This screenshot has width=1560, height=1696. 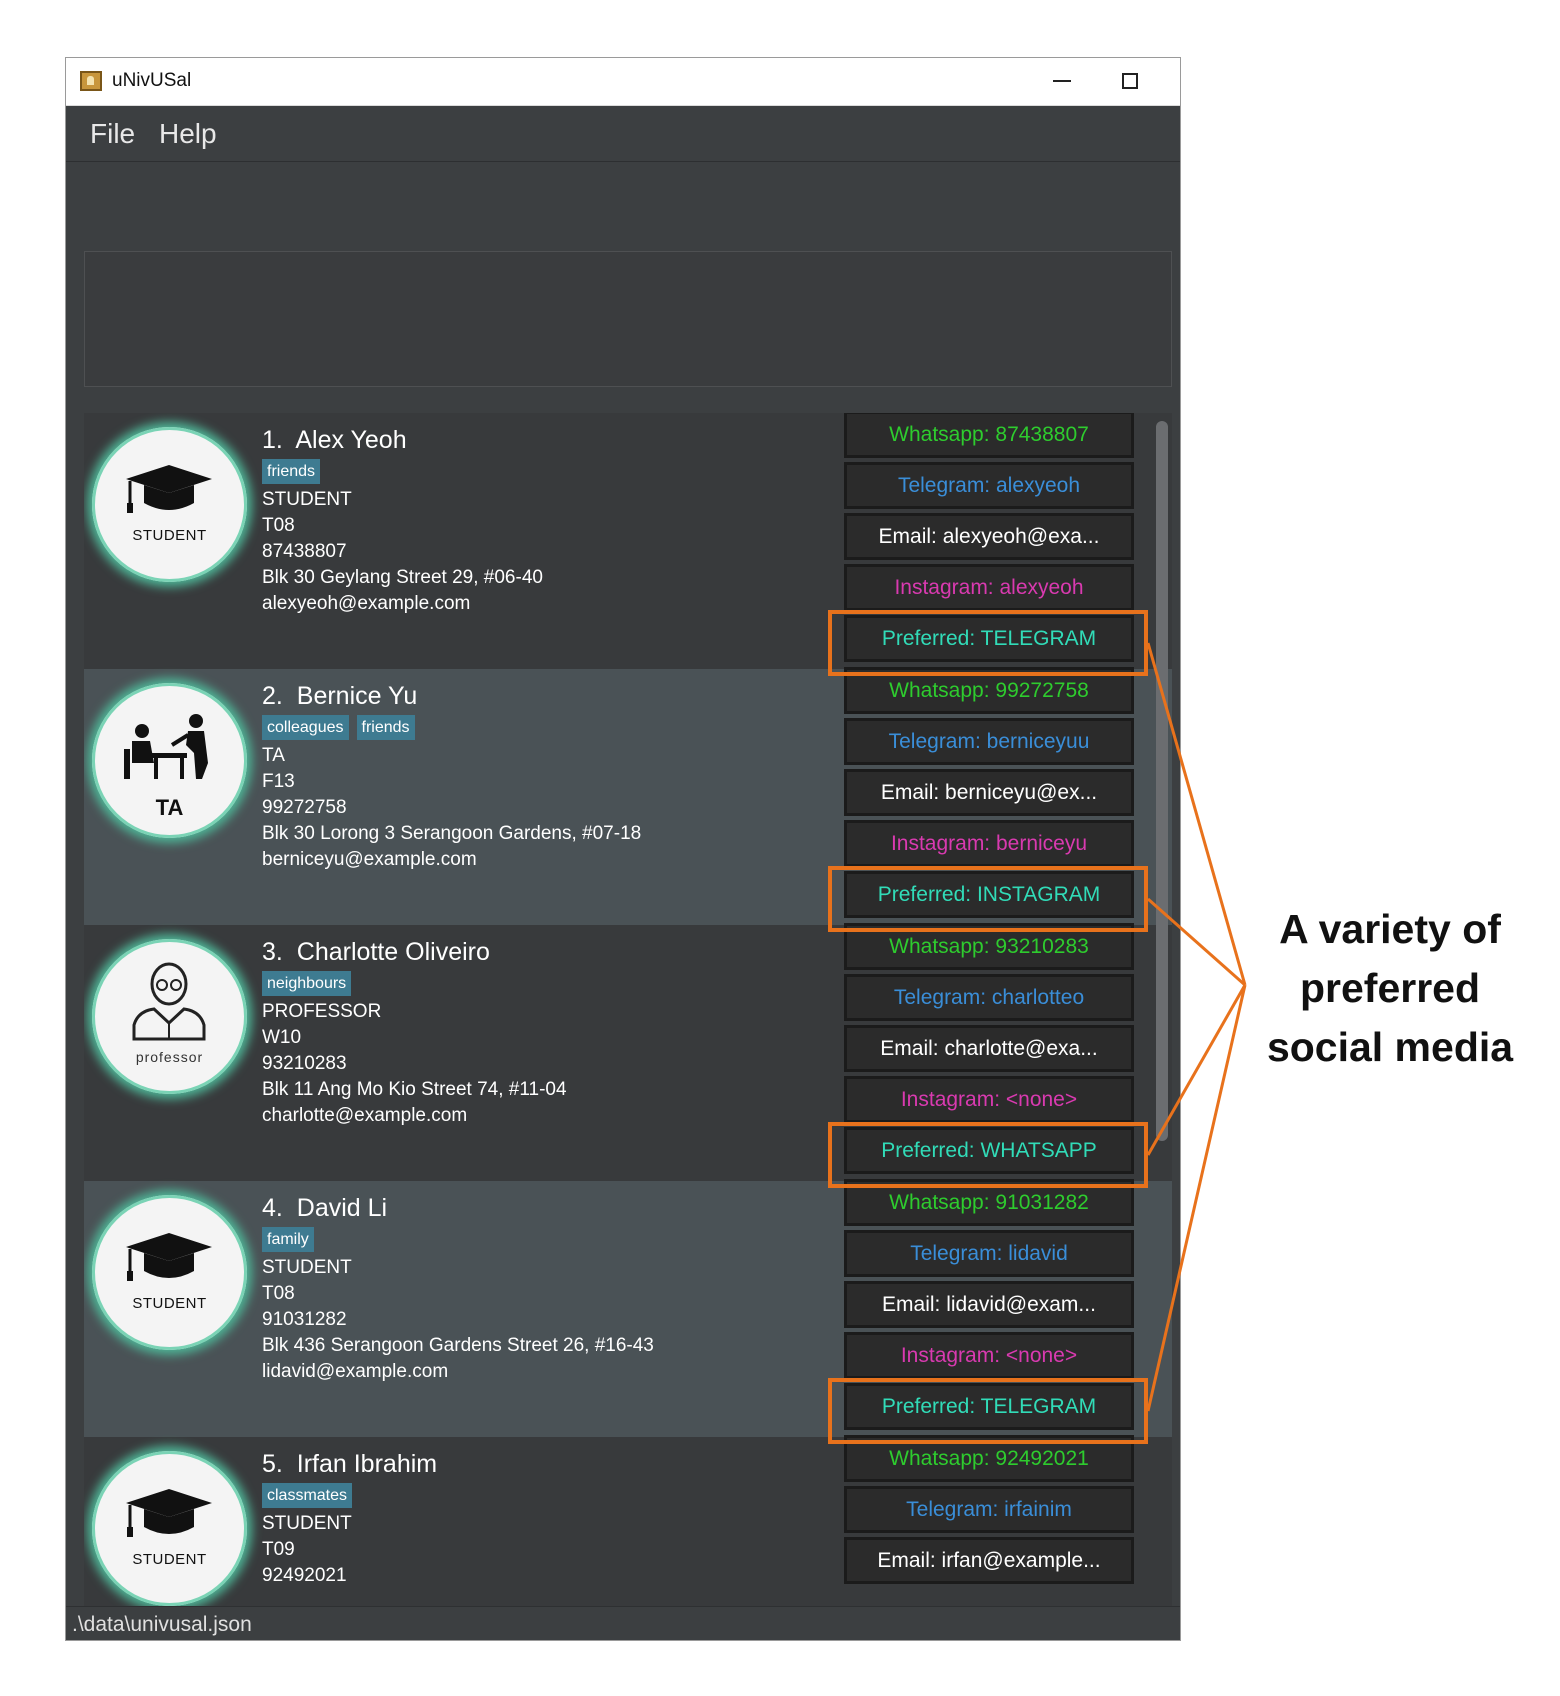 I want to click on annotation-line-1: A variety of, so click(x=1390, y=929).